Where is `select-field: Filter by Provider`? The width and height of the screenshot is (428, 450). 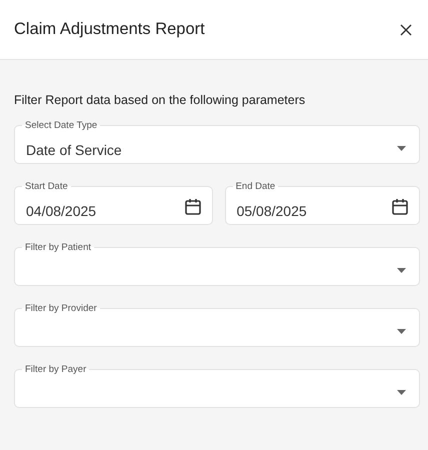
select-field: Filter by Provider is located at coordinates (217, 325).